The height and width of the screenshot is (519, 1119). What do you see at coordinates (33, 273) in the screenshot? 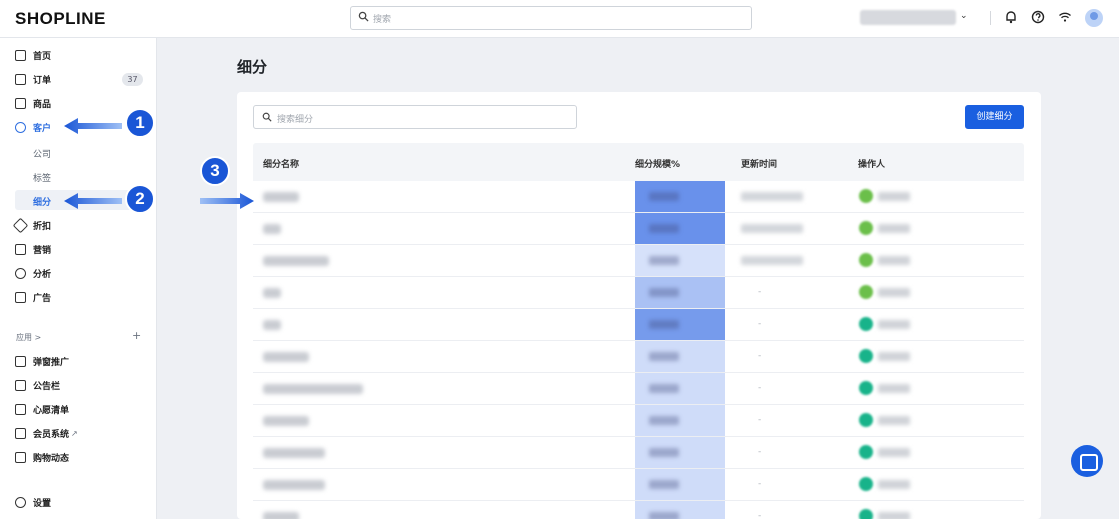
I see `sidebar-item-analytics: 分析` at bounding box center [33, 273].